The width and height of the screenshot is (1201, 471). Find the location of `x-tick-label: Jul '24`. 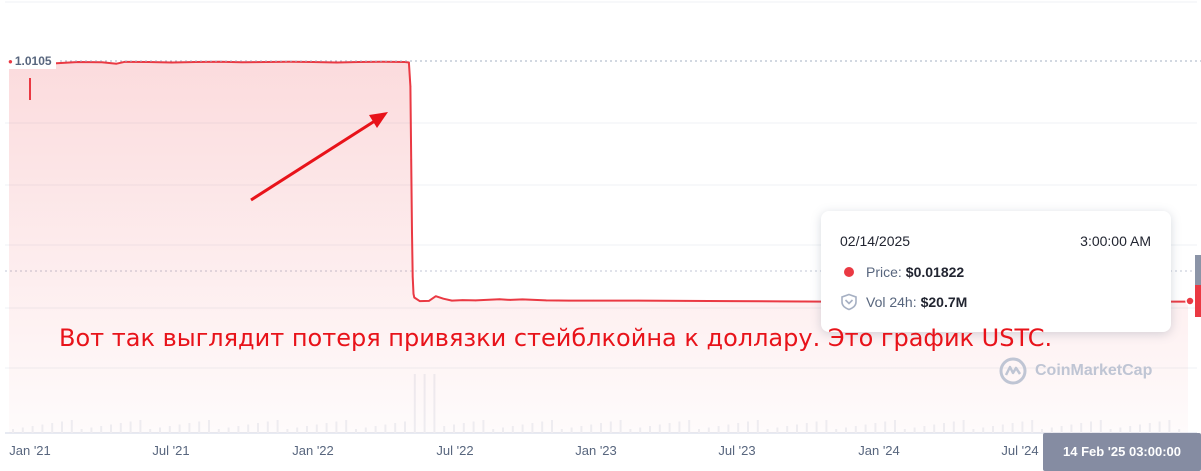

x-tick-label: Jul '24 is located at coordinates (1020, 450).